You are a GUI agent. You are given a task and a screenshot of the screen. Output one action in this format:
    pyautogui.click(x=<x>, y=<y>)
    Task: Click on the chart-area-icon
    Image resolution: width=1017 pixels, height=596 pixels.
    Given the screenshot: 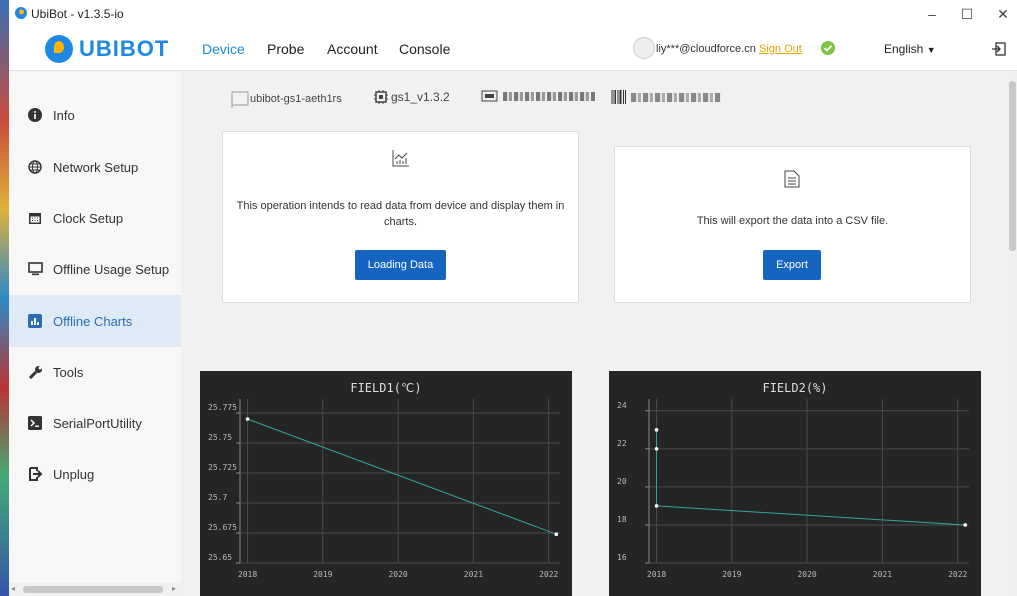 What is the action you would take?
    pyautogui.click(x=400, y=158)
    